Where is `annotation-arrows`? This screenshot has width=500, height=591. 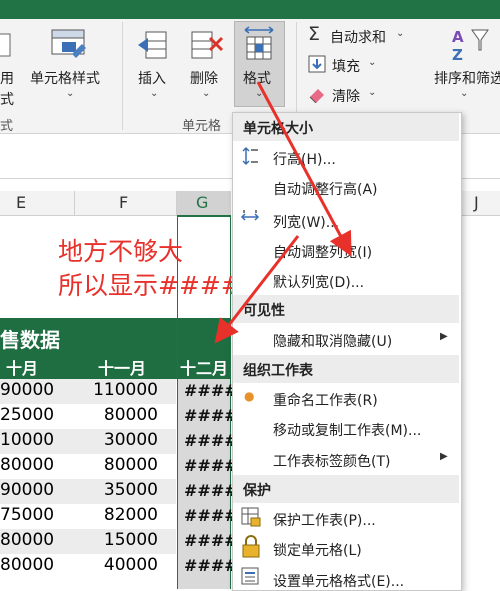 annotation-arrows is located at coordinates (283, 212).